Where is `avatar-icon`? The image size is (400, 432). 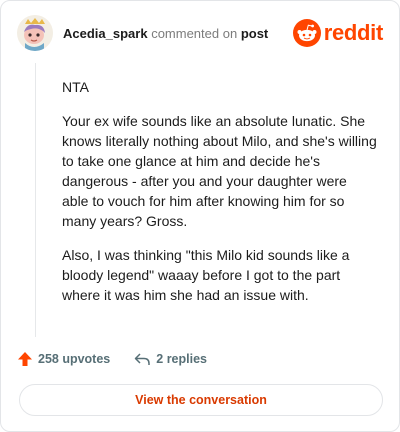 avatar-icon is located at coordinates (35, 33).